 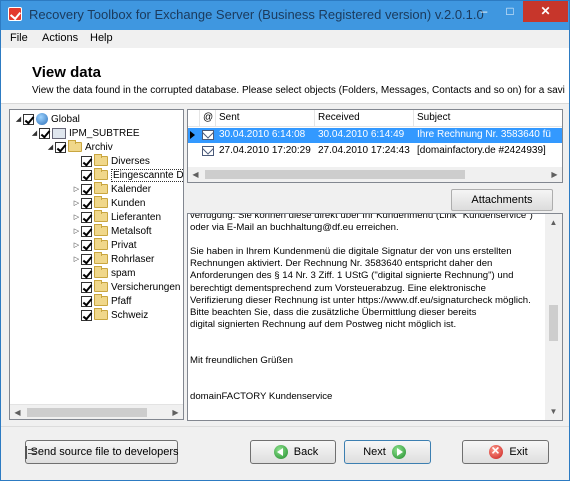 What do you see at coordinates (136, 217) in the screenshot?
I see `tree-label: Lieferanten` at bounding box center [136, 217].